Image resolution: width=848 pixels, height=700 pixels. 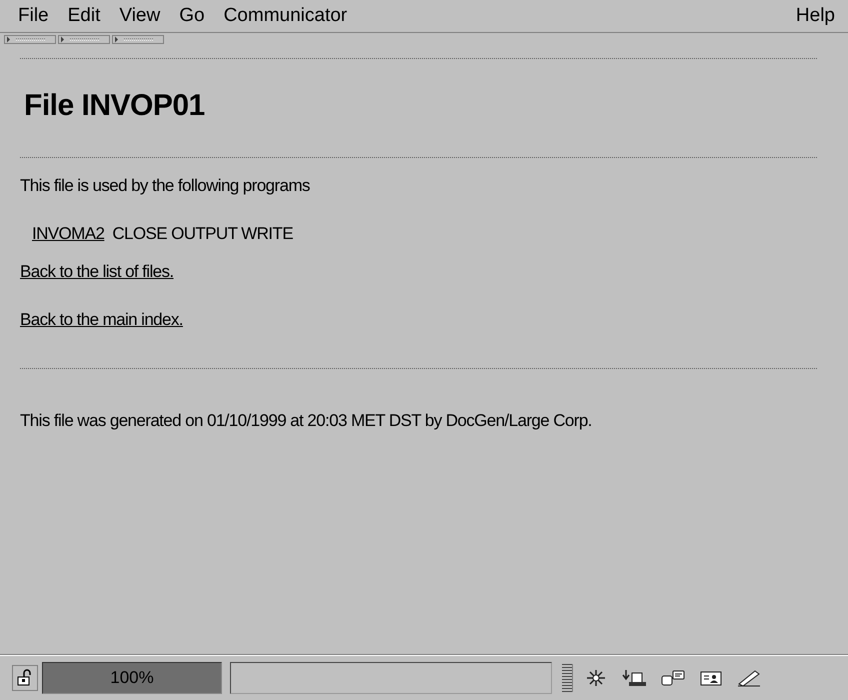 I want to click on menu-item: View, so click(x=137, y=16).